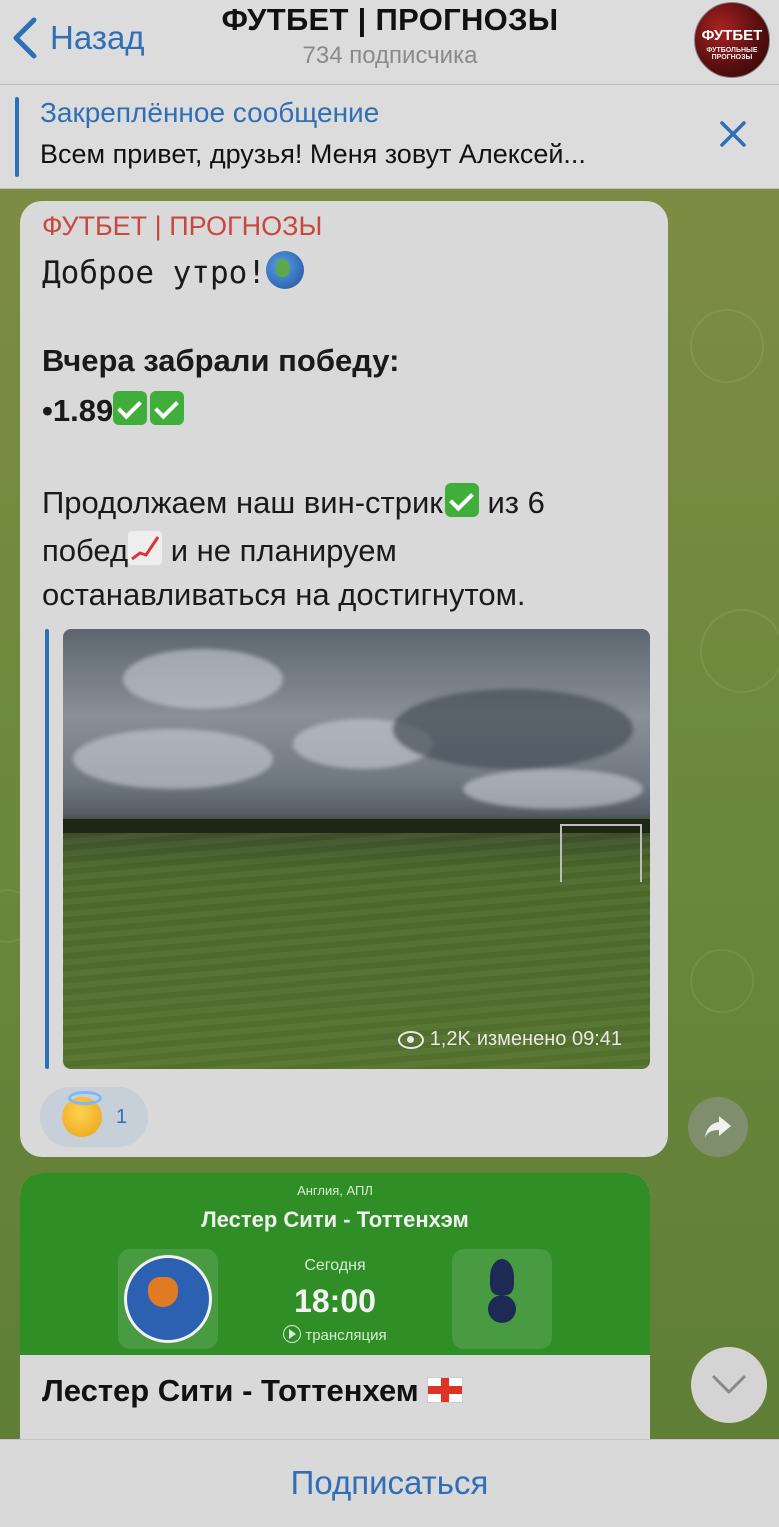 The width and height of the screenshot is (779, 1527). Describe the element at coordinates (549, 1039) in the screenshot. I see `edited-time: изменено 09:41` at that location.